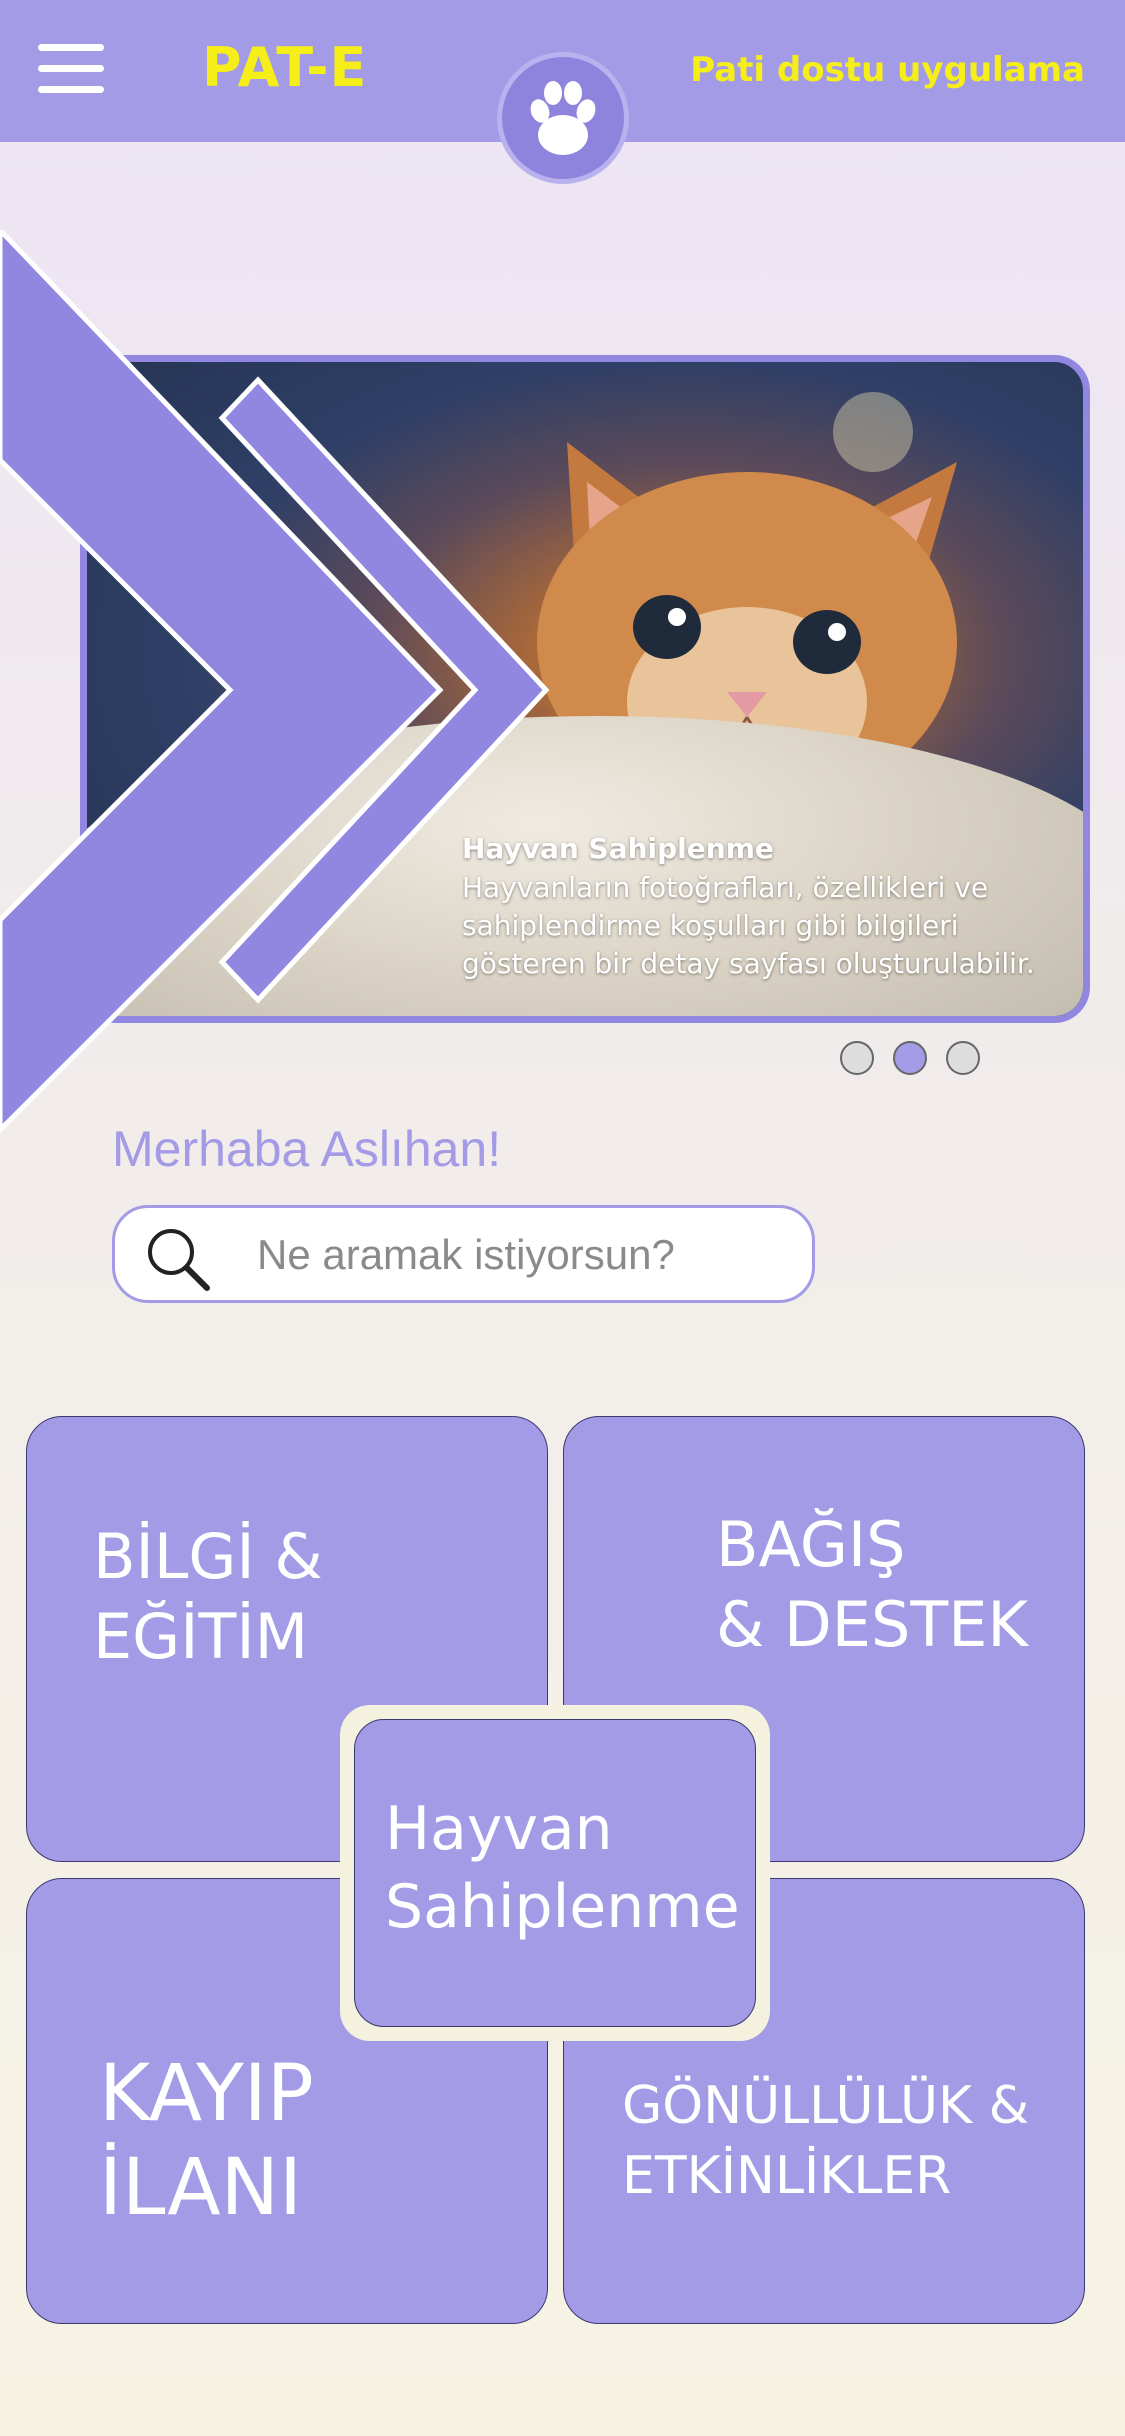 Image resolution: width=1125 pixels, height=2436 pixels. I want to click on tile-donate-label: BAĞIŞ & DESTEK, so click(872, 1584).